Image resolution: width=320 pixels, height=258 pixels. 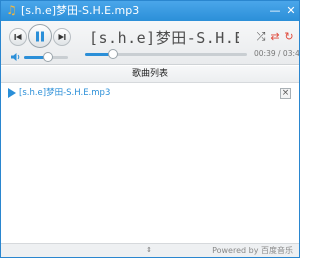 I want to click on progress-knob, so click(x=112, y=54).